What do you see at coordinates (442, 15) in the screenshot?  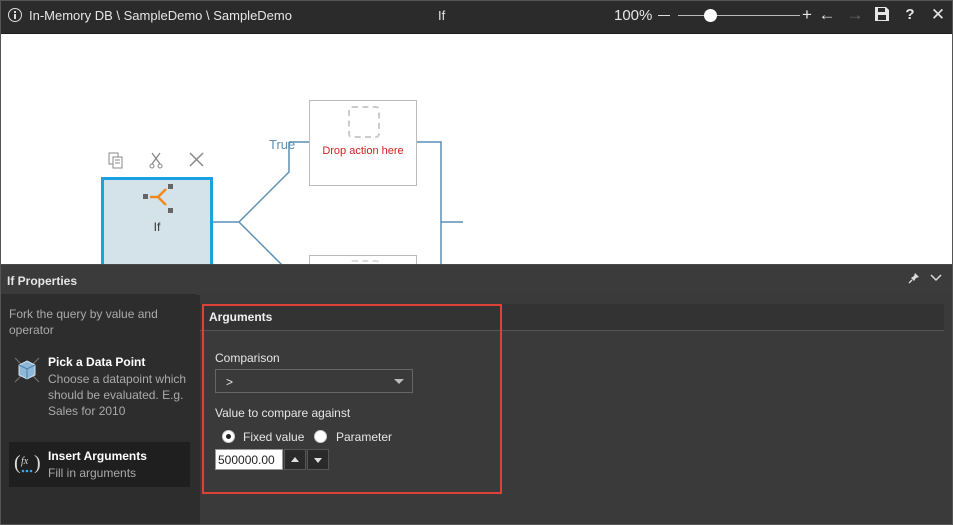 I see `window-title: If` at bounding box center [442, 15].